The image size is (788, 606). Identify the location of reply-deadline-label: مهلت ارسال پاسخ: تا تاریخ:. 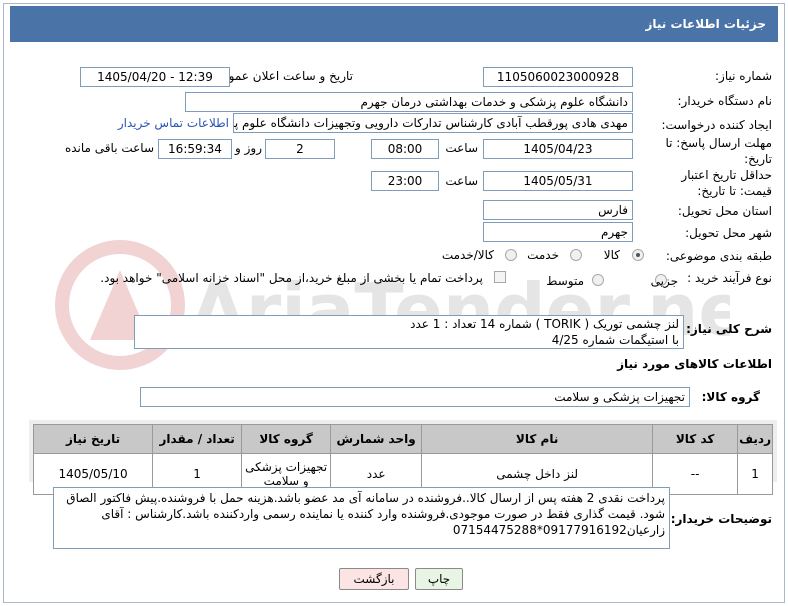
(712, 151).